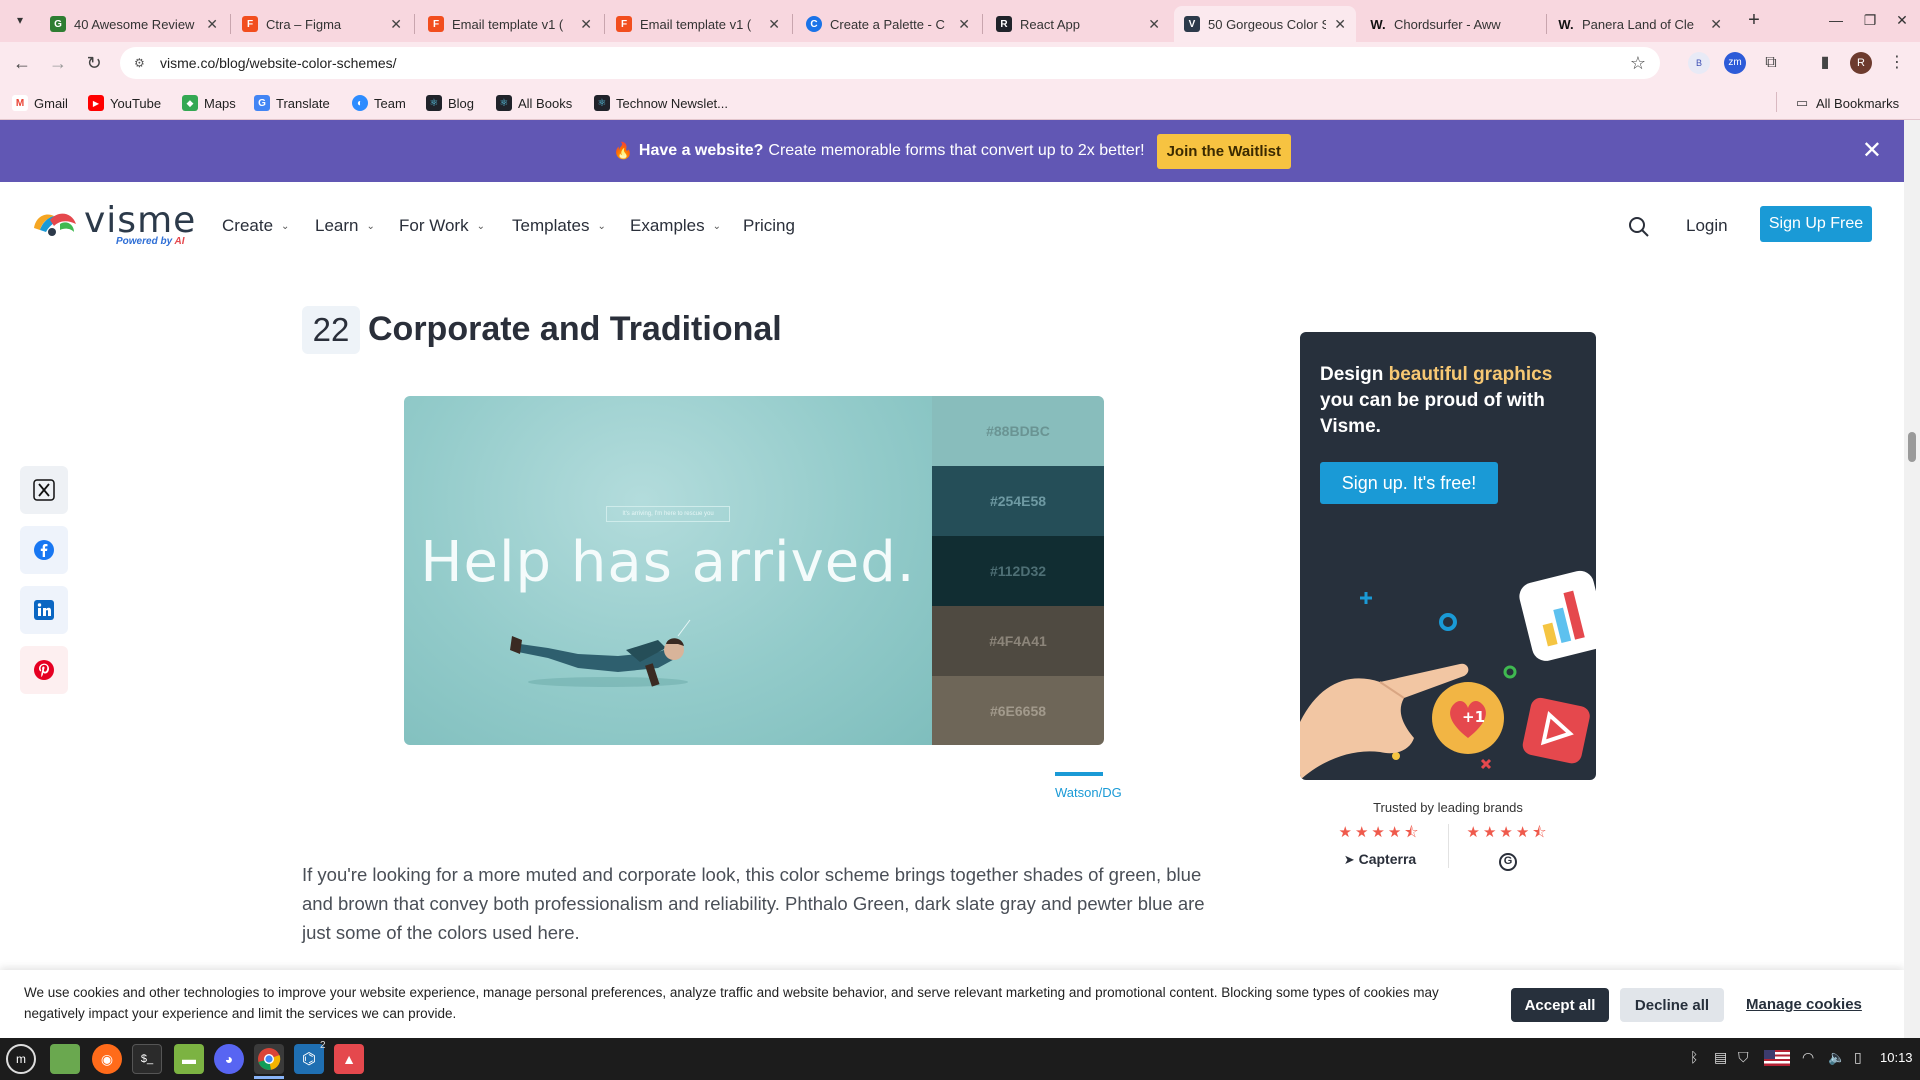 Image resolution: width=1920 pixels, height=1080 pixels. Describe the element at coordinates (1858, 1057) in the screenshot. I see `battery-icon: ▯` at that location.